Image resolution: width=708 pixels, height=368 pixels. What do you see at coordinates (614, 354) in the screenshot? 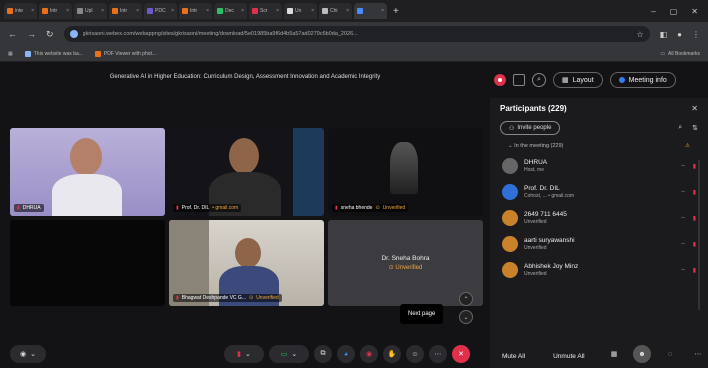
I see `apps-button: ▦` at bounding box center [614, 354].